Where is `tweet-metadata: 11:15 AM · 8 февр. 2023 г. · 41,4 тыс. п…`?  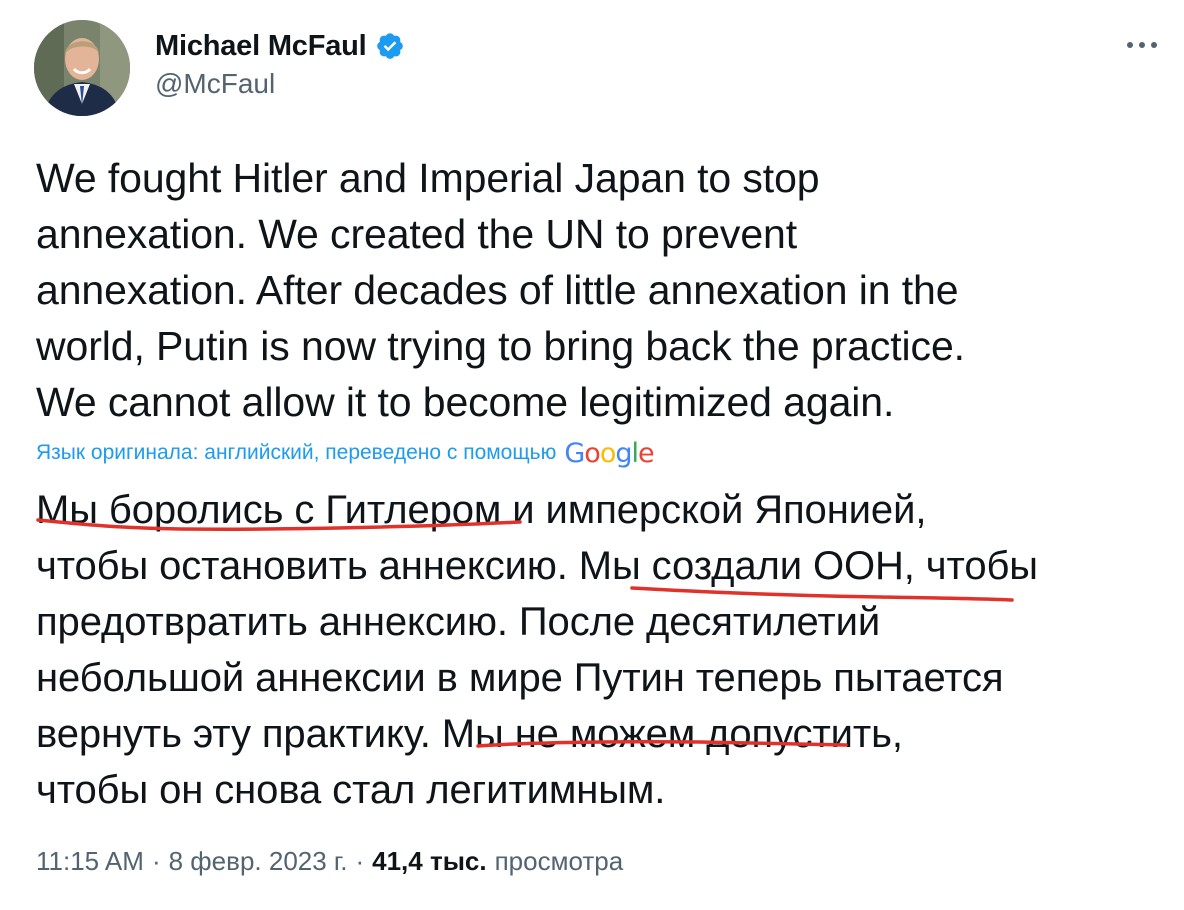 tweet-metadata: 11:15 AM · 8 февр. 2023 г. · 41,4 тыс. п… is located at coordinates (329, 861).